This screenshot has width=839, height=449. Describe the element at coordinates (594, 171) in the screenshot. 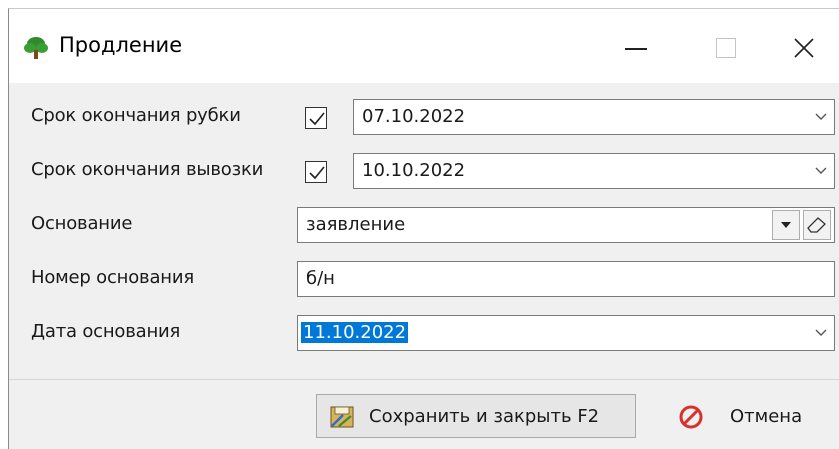

I see `haul-end-date-picker: 10.10.2022` at that location.